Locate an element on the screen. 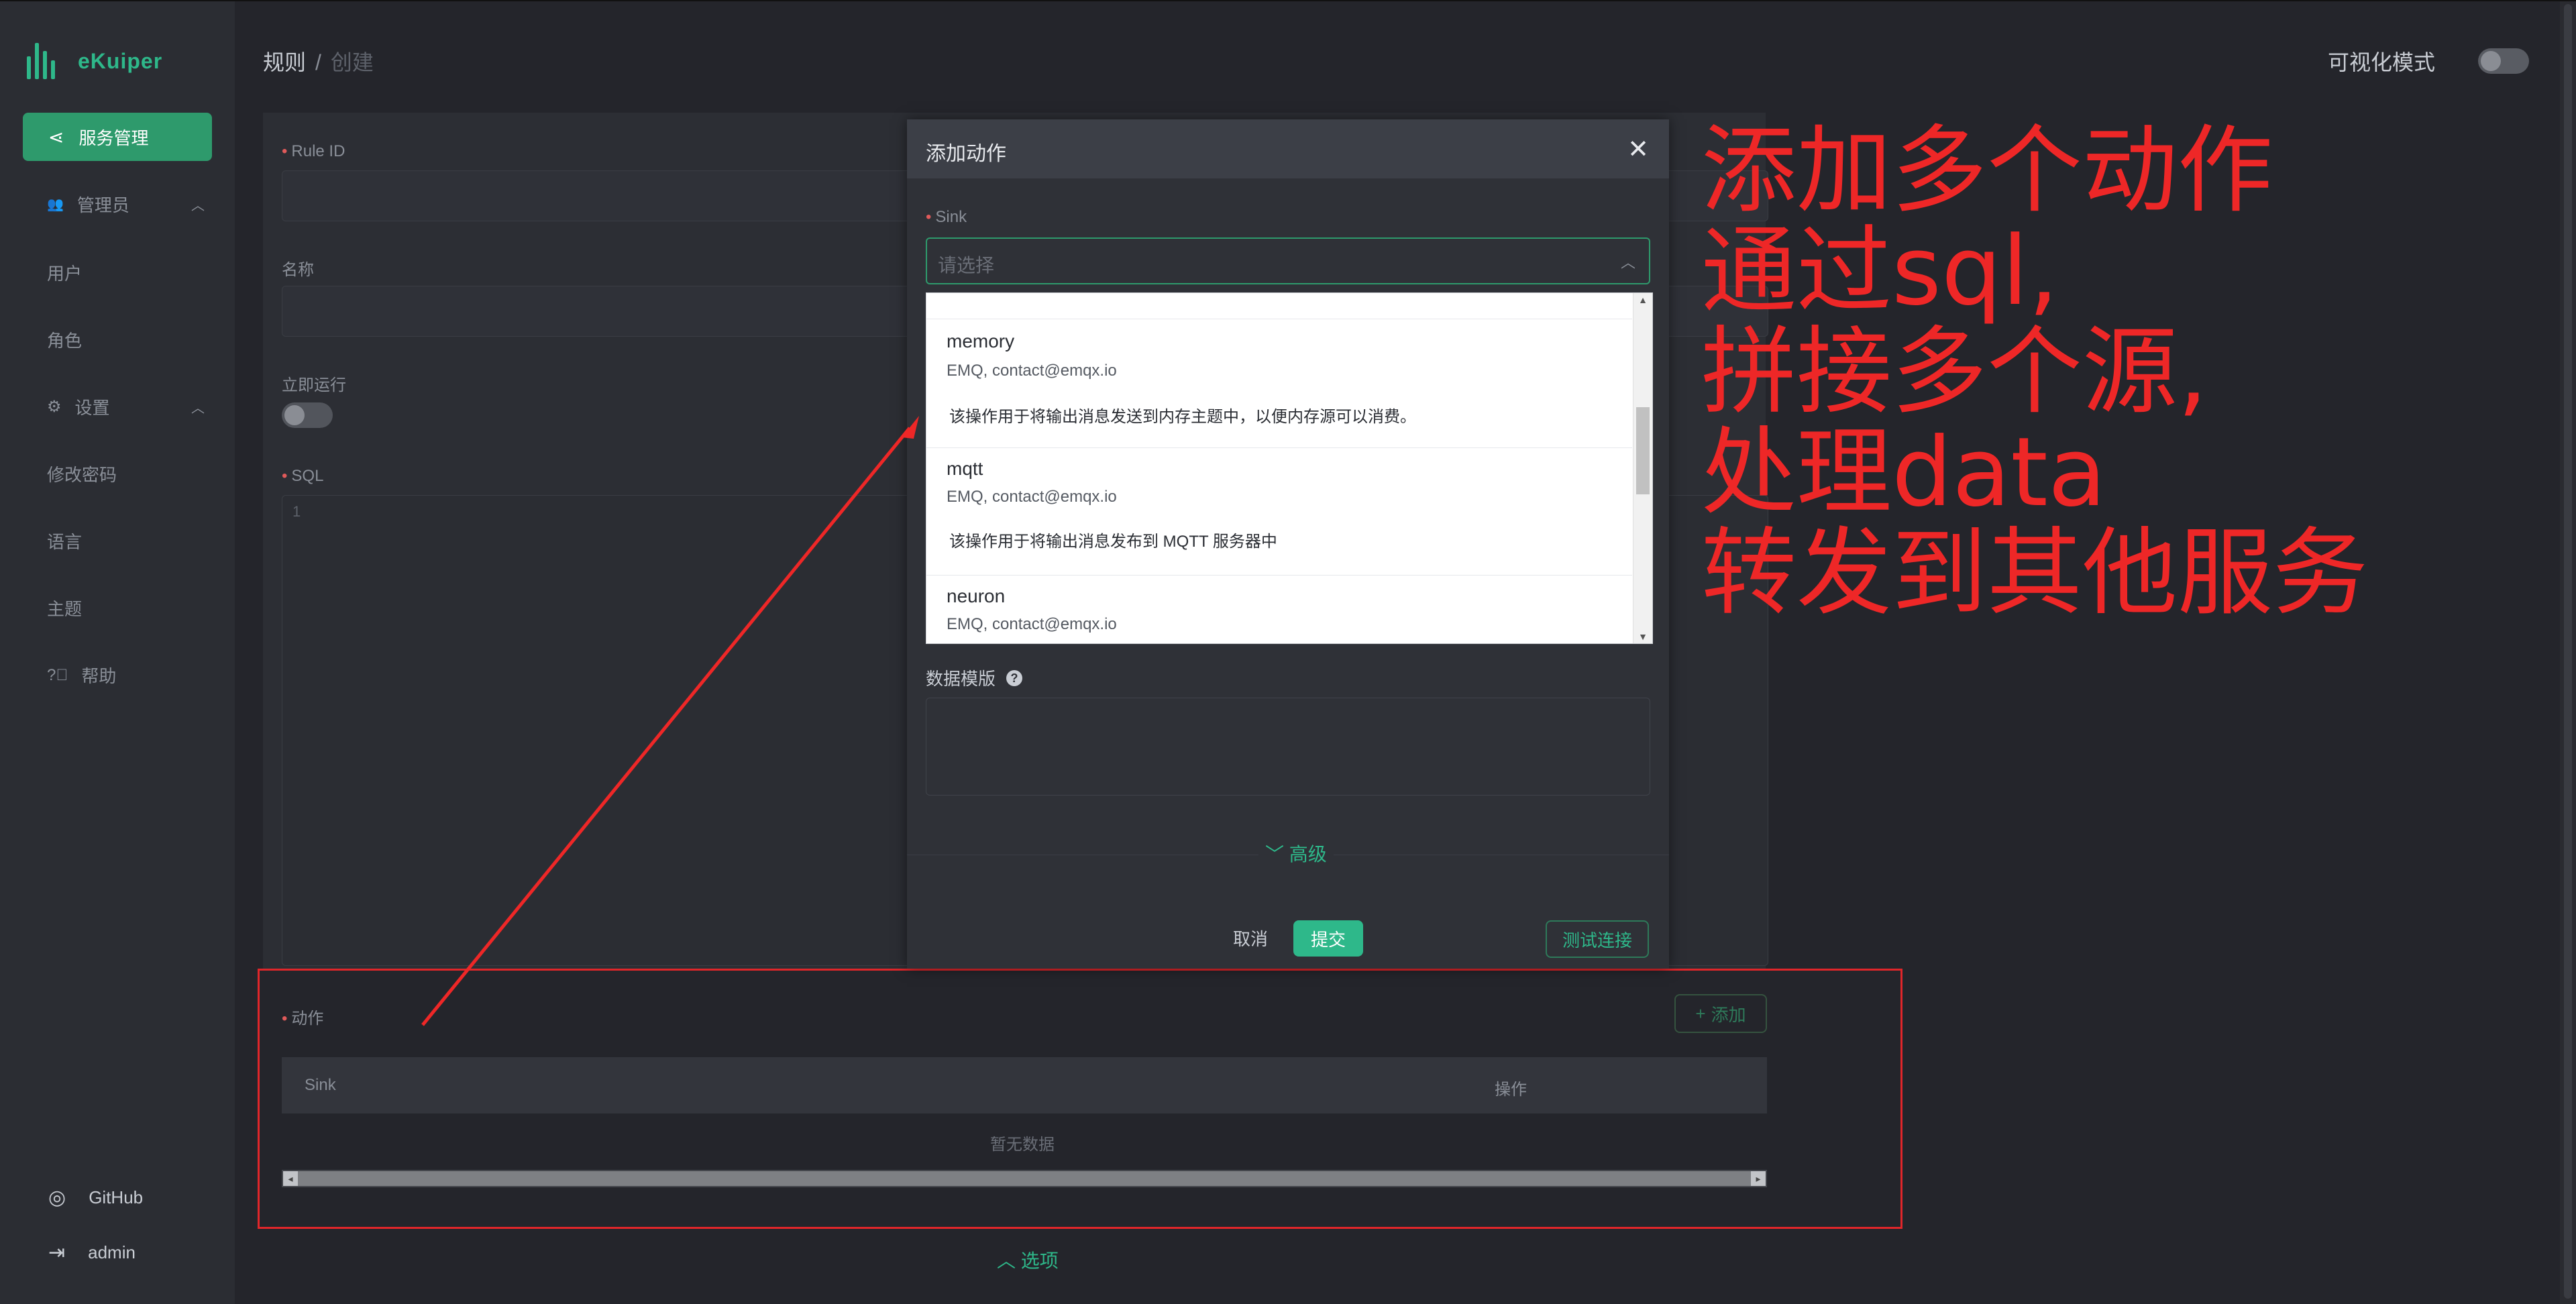 This screenshot has height=1304, width=2576. annotation-arrow is located at coordinates (670, 721).